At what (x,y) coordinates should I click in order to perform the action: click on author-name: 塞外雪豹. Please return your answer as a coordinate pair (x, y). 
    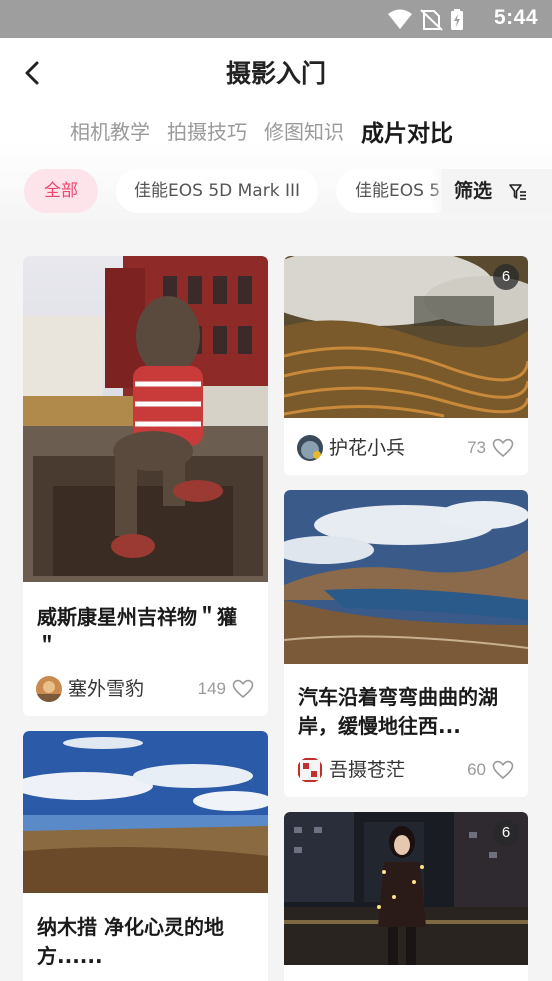
    Looking at the image, I should click on (106, 689).